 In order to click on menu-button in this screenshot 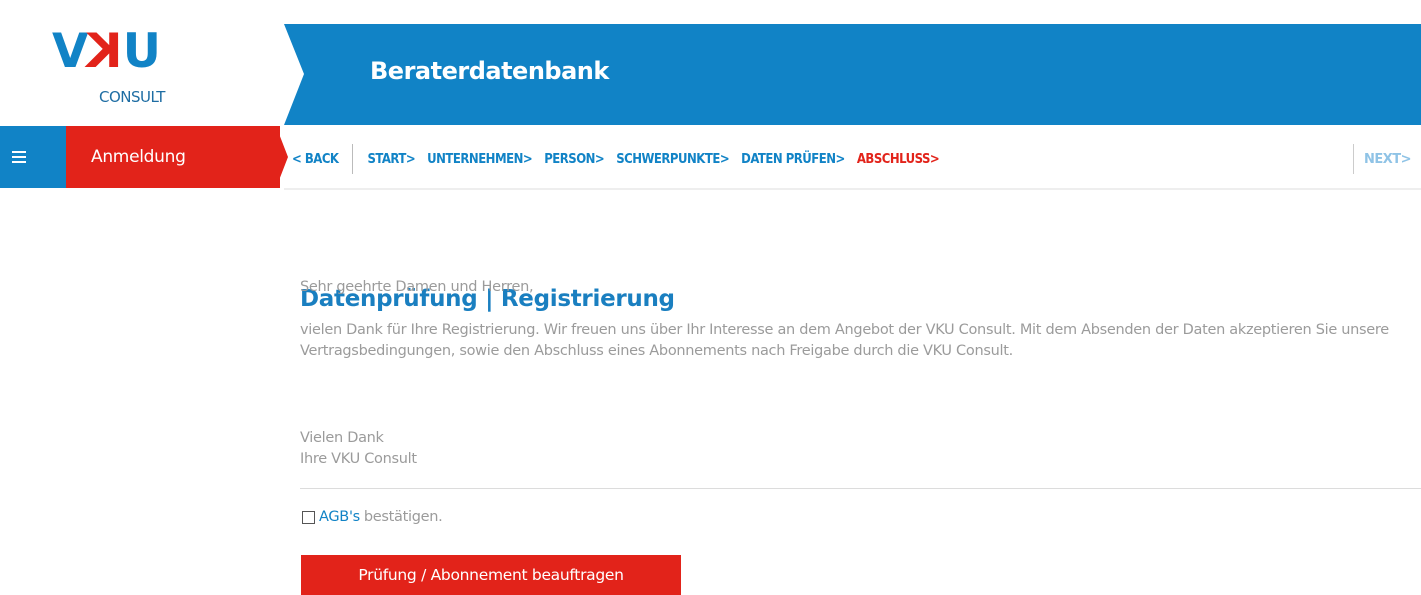, I will do `click(33, 157)`.